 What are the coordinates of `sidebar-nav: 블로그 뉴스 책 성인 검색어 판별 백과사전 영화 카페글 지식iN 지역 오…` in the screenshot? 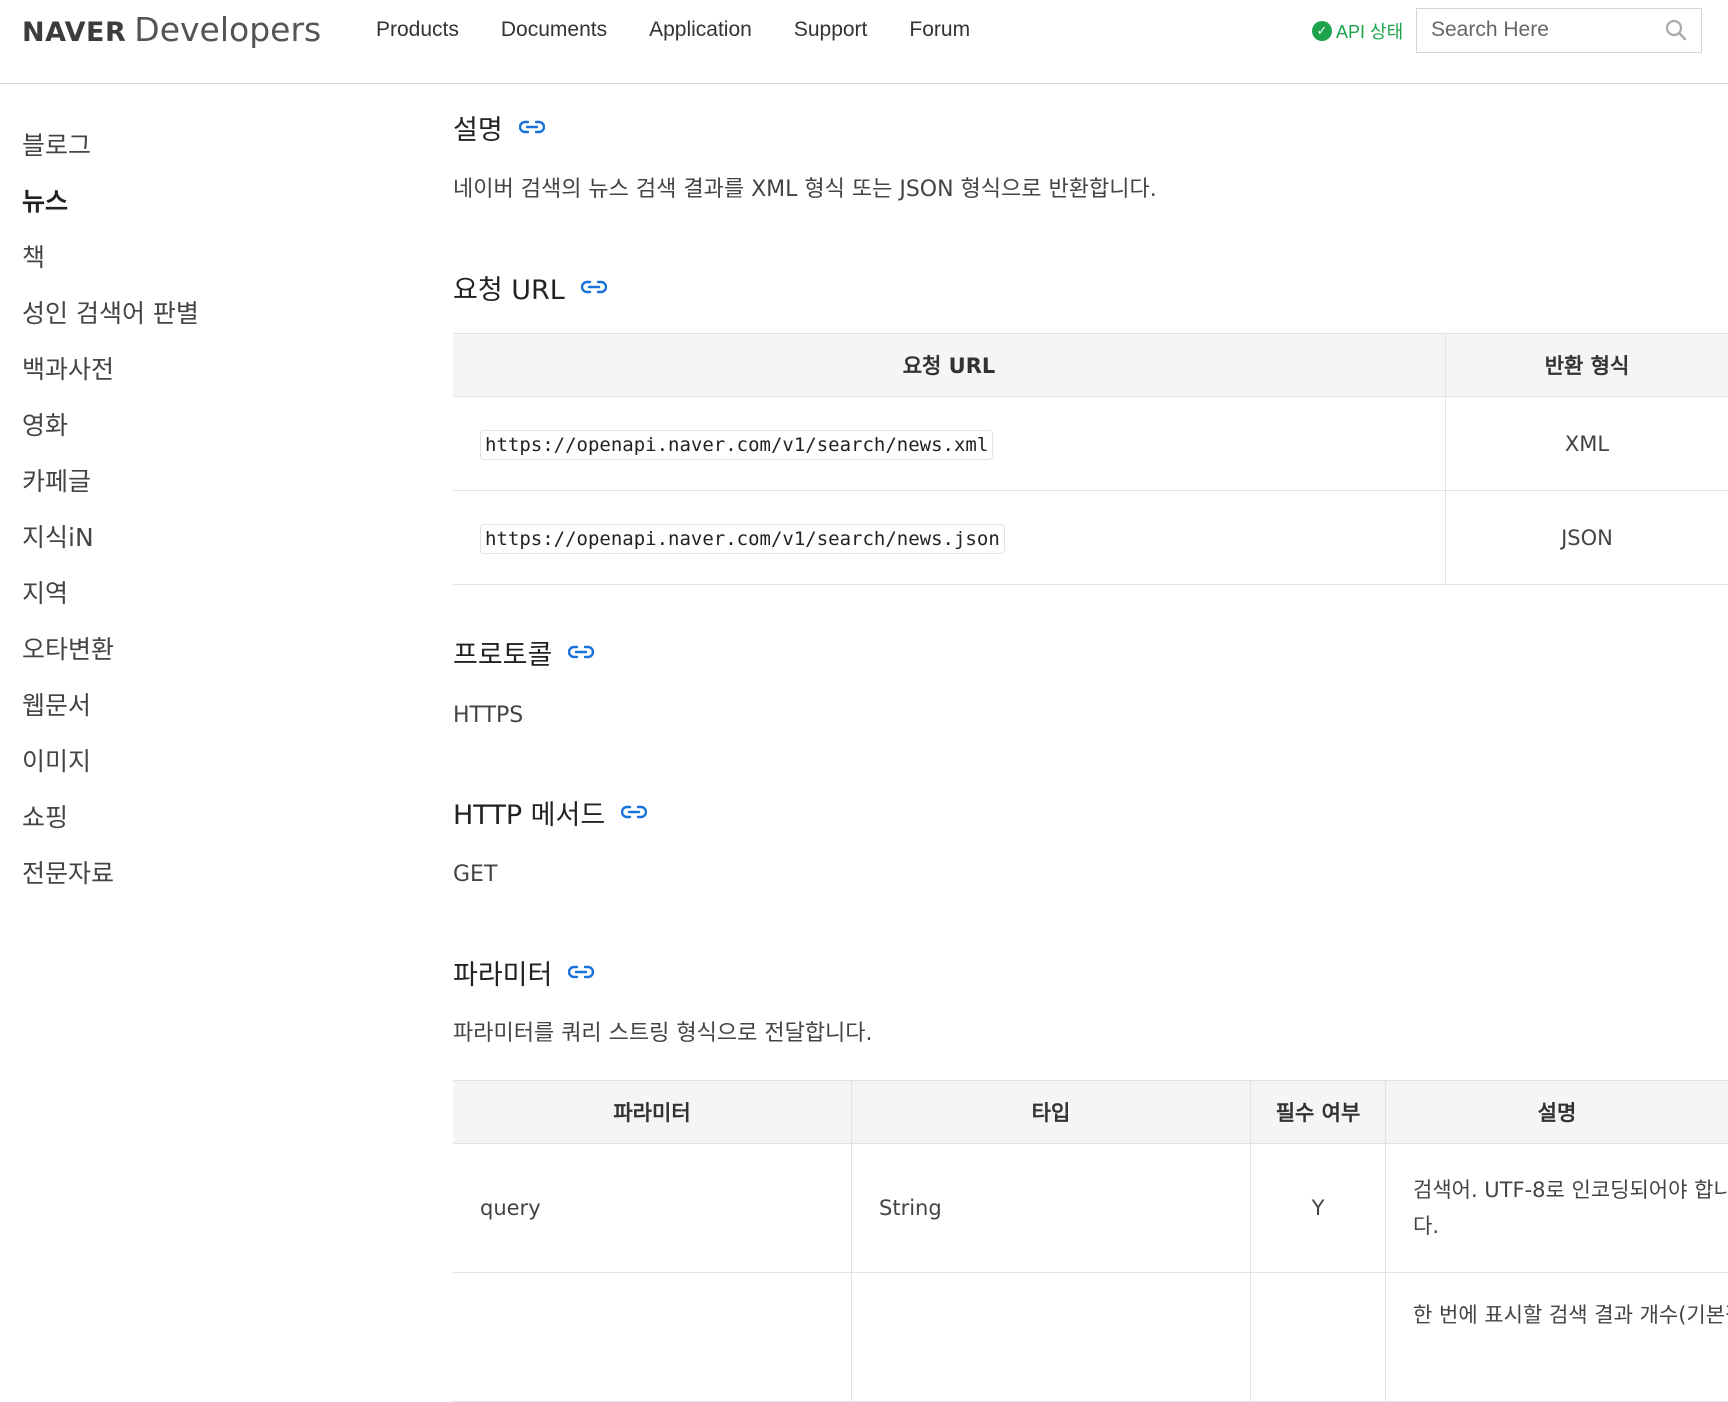 It's located at (172, 510).